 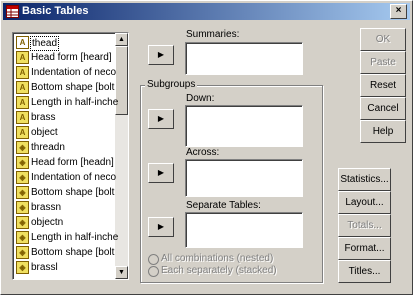 I want to click on help-button: Help, so click(x=383, y=131).